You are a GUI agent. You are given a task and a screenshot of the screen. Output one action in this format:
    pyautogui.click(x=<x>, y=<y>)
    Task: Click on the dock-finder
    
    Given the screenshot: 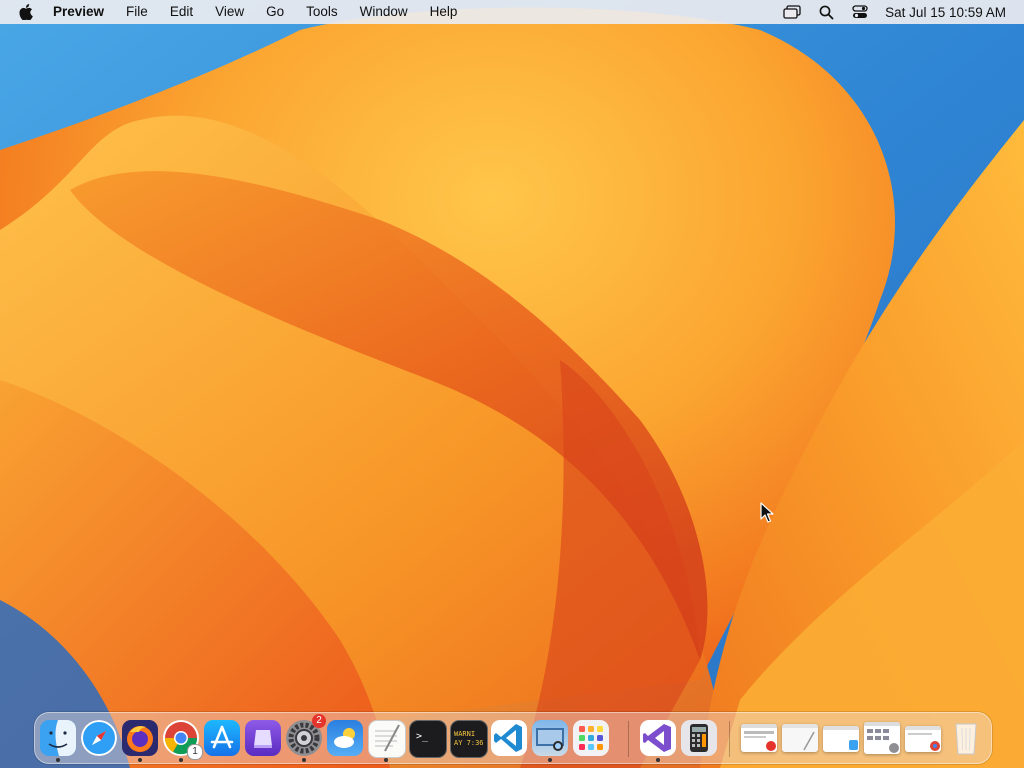 What is the action you would take?
    pyautogui.click(x=58, y=738)
    